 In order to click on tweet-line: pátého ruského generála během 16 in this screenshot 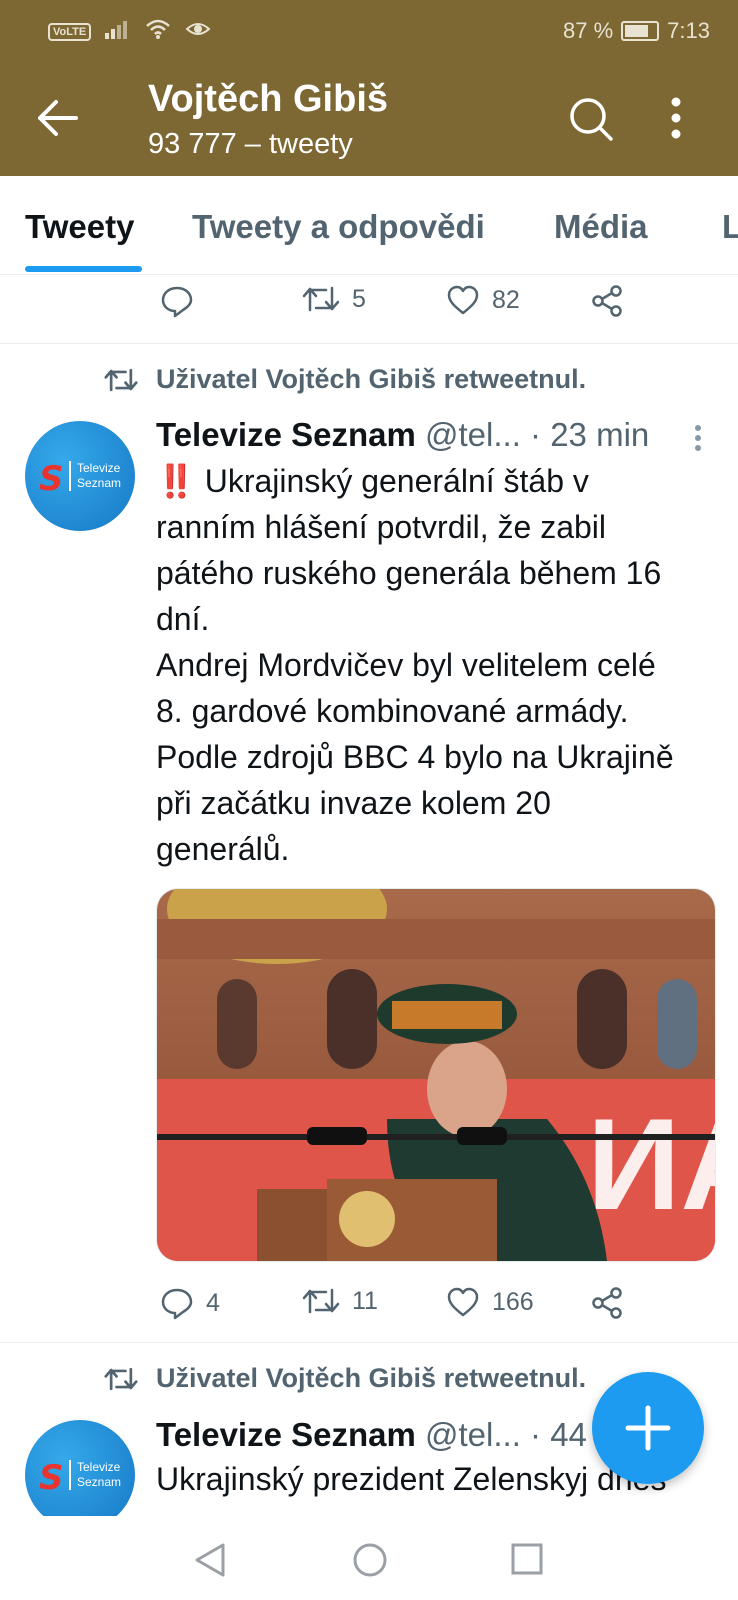, I will do `click(409, 573)`.